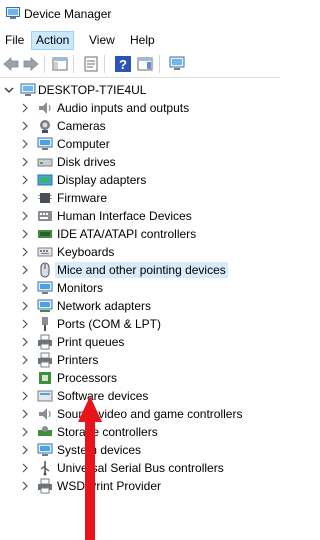  What do you see at coordinates (140, 144) in the screenshot?
I see `tree-item: Computer` at bounding box center [140, 144].